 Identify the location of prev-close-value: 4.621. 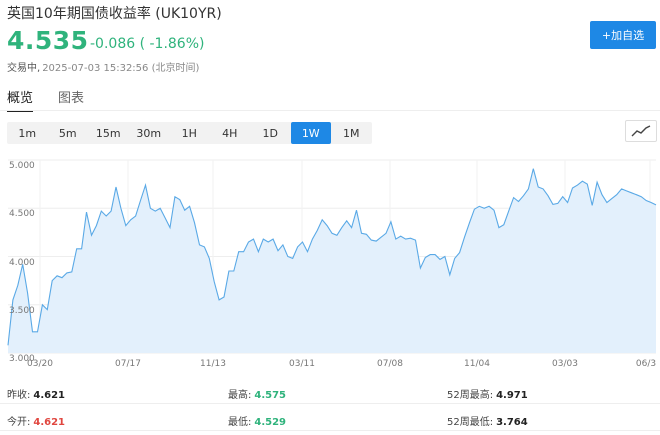
(49, 395).